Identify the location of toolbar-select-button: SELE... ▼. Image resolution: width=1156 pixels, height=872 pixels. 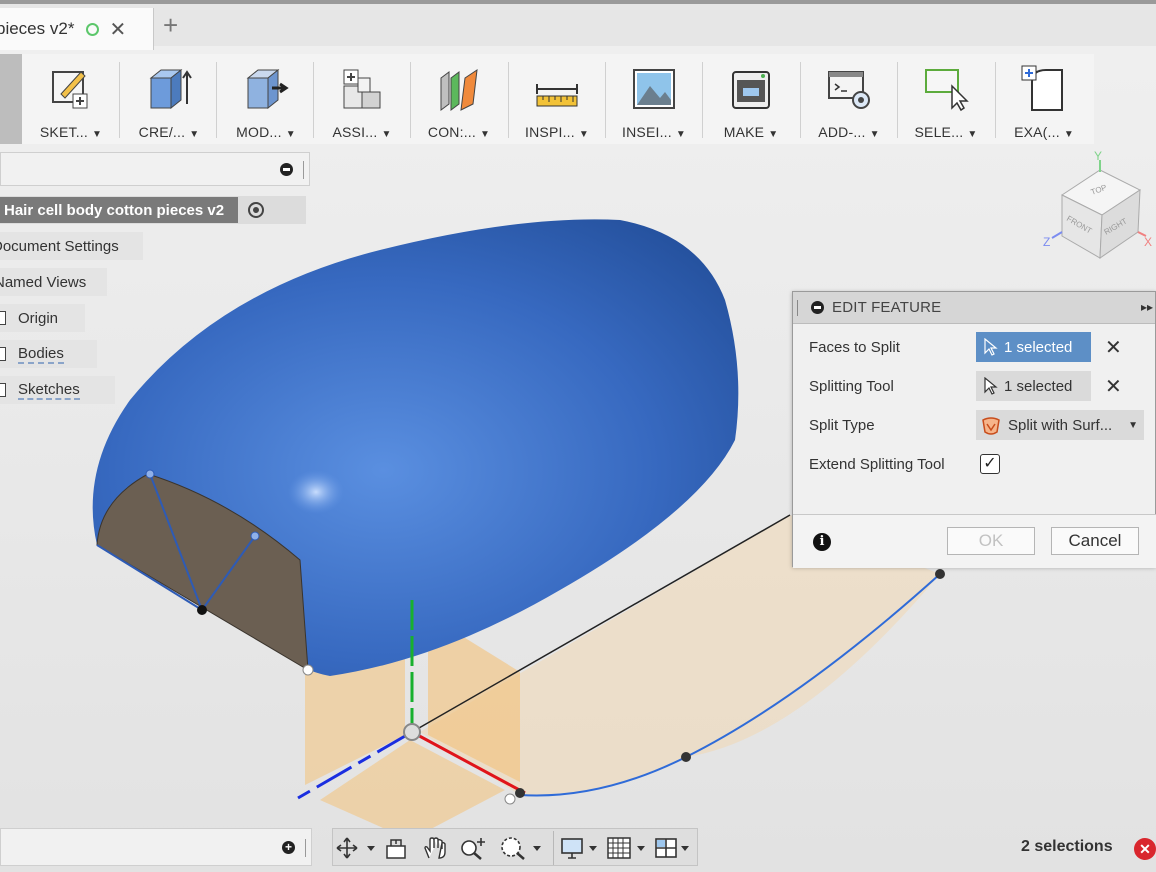
(946, 99).